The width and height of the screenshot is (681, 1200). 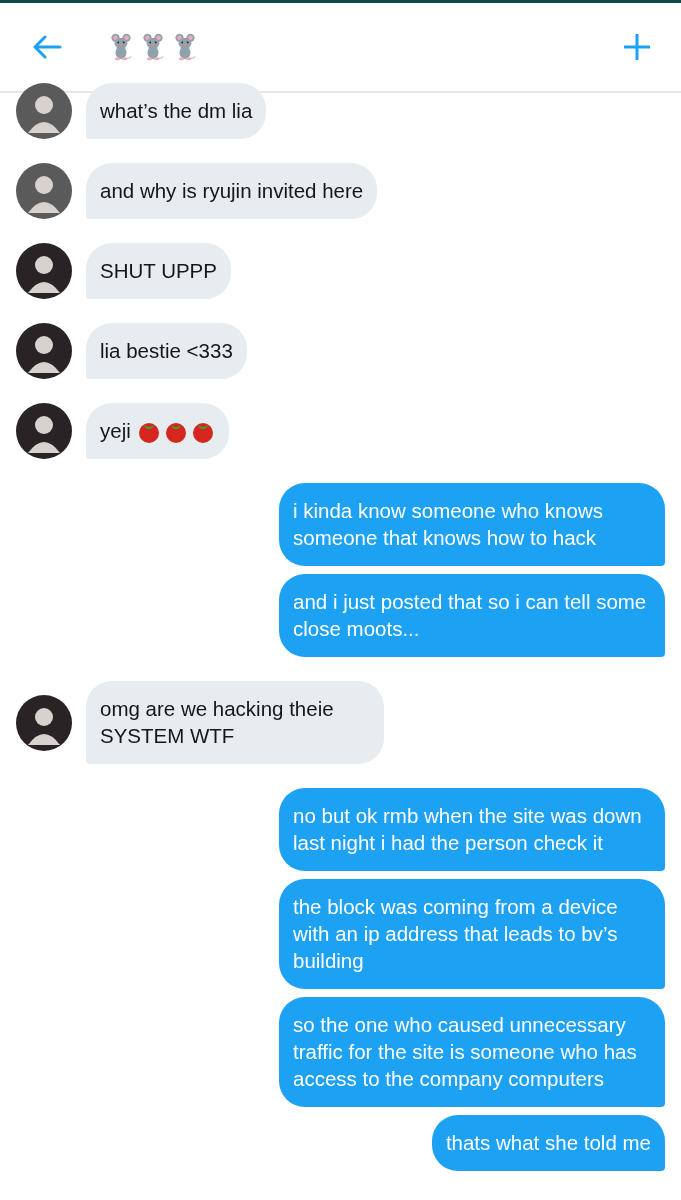 I want to click on message-bubble: i kinda know someone who knows someone that knows how to hack, so click(x=472, y=524).